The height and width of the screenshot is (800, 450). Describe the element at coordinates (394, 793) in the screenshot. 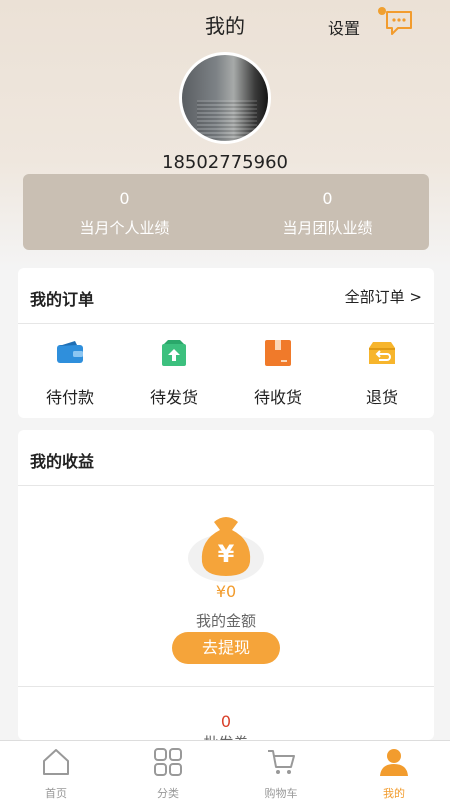

I see `tab-mine-label: 我的` at that location.